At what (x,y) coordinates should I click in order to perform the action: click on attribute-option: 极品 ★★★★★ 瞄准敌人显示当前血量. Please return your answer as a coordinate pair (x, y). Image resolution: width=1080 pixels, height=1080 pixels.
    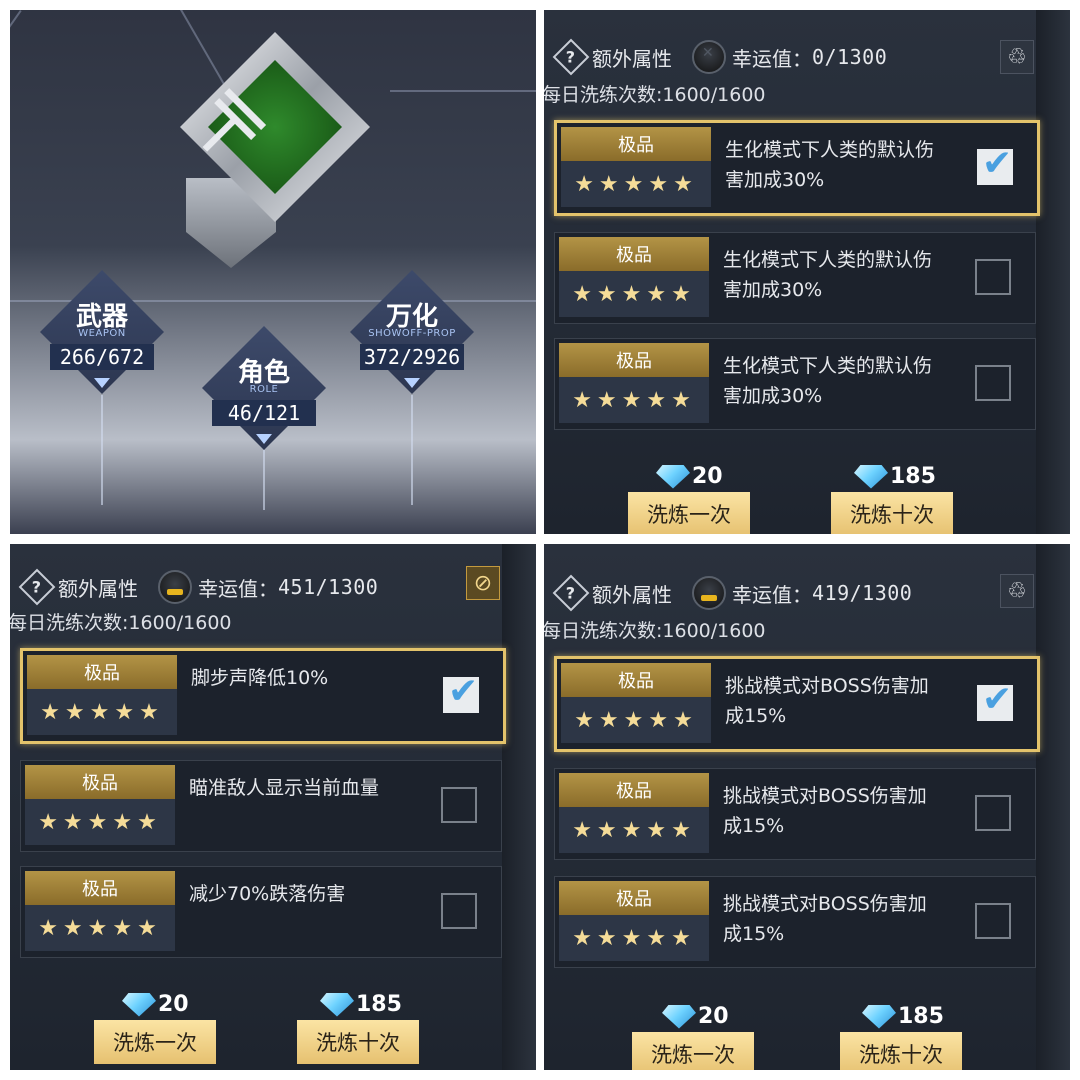
    Looking at the image, I should click on (261, 806).